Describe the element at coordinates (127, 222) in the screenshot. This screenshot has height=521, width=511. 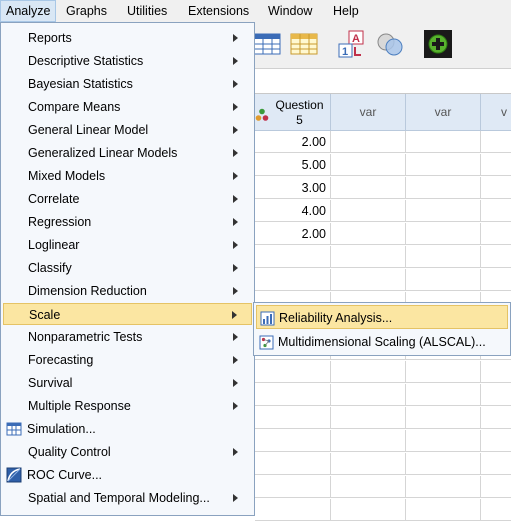
I see `menu-item-regression: Regression` at that location.